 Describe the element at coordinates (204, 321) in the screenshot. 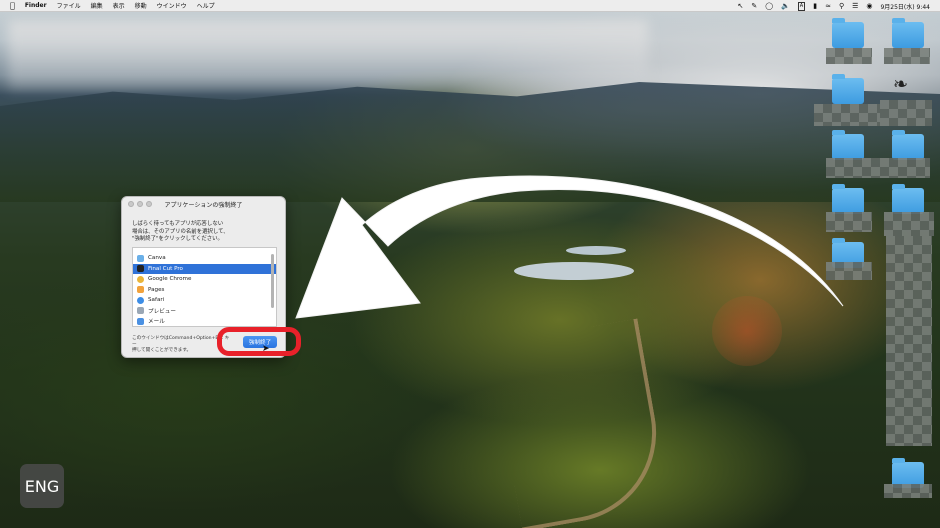

I see `app-row-mail: メール` at that location.